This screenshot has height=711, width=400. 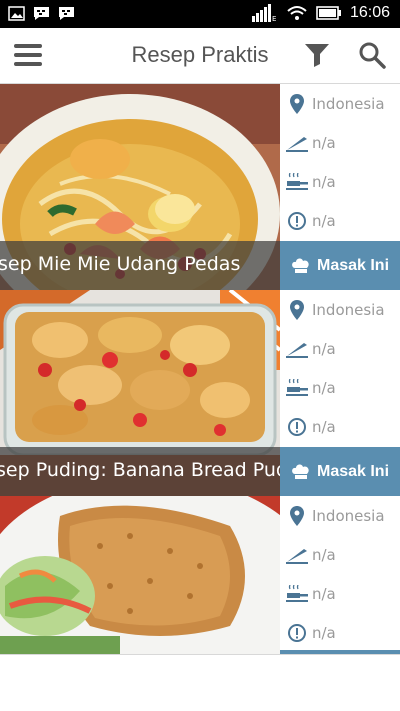 I want to click on wifi-icon, so click(x=297, y=13).